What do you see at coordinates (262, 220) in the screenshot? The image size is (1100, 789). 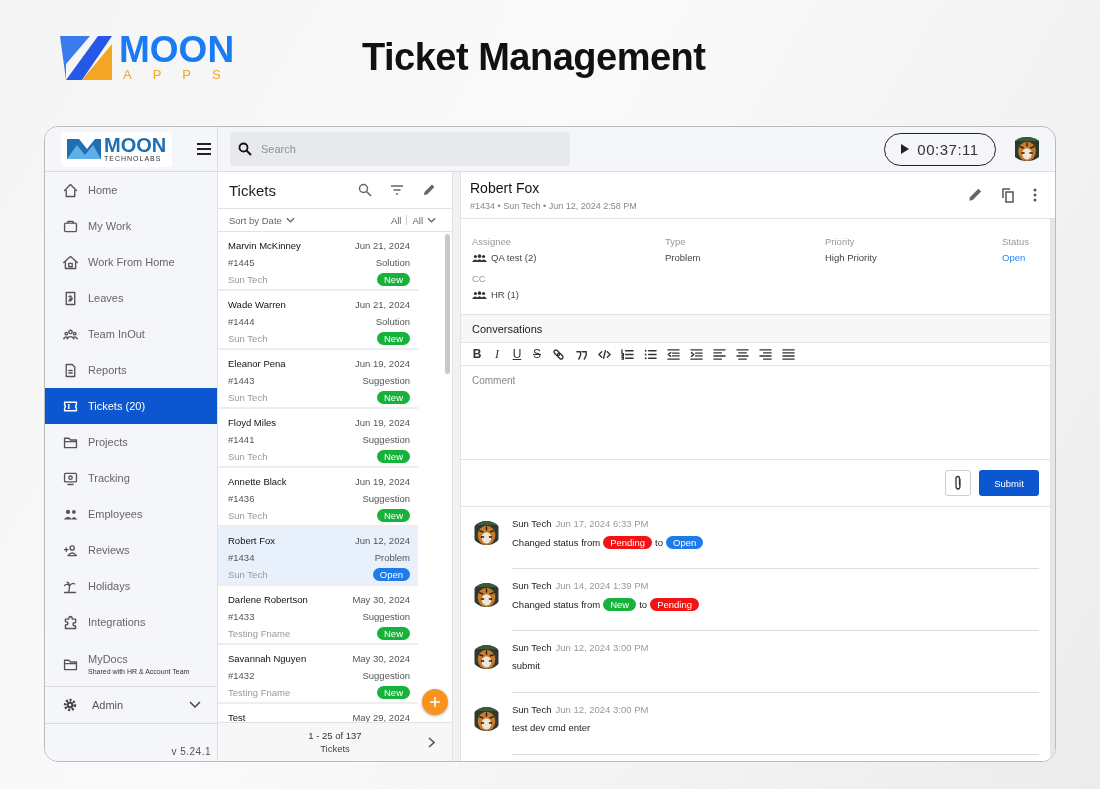 I see `sort-dropdown: Sort by Date` at bounding box center [262, 220].